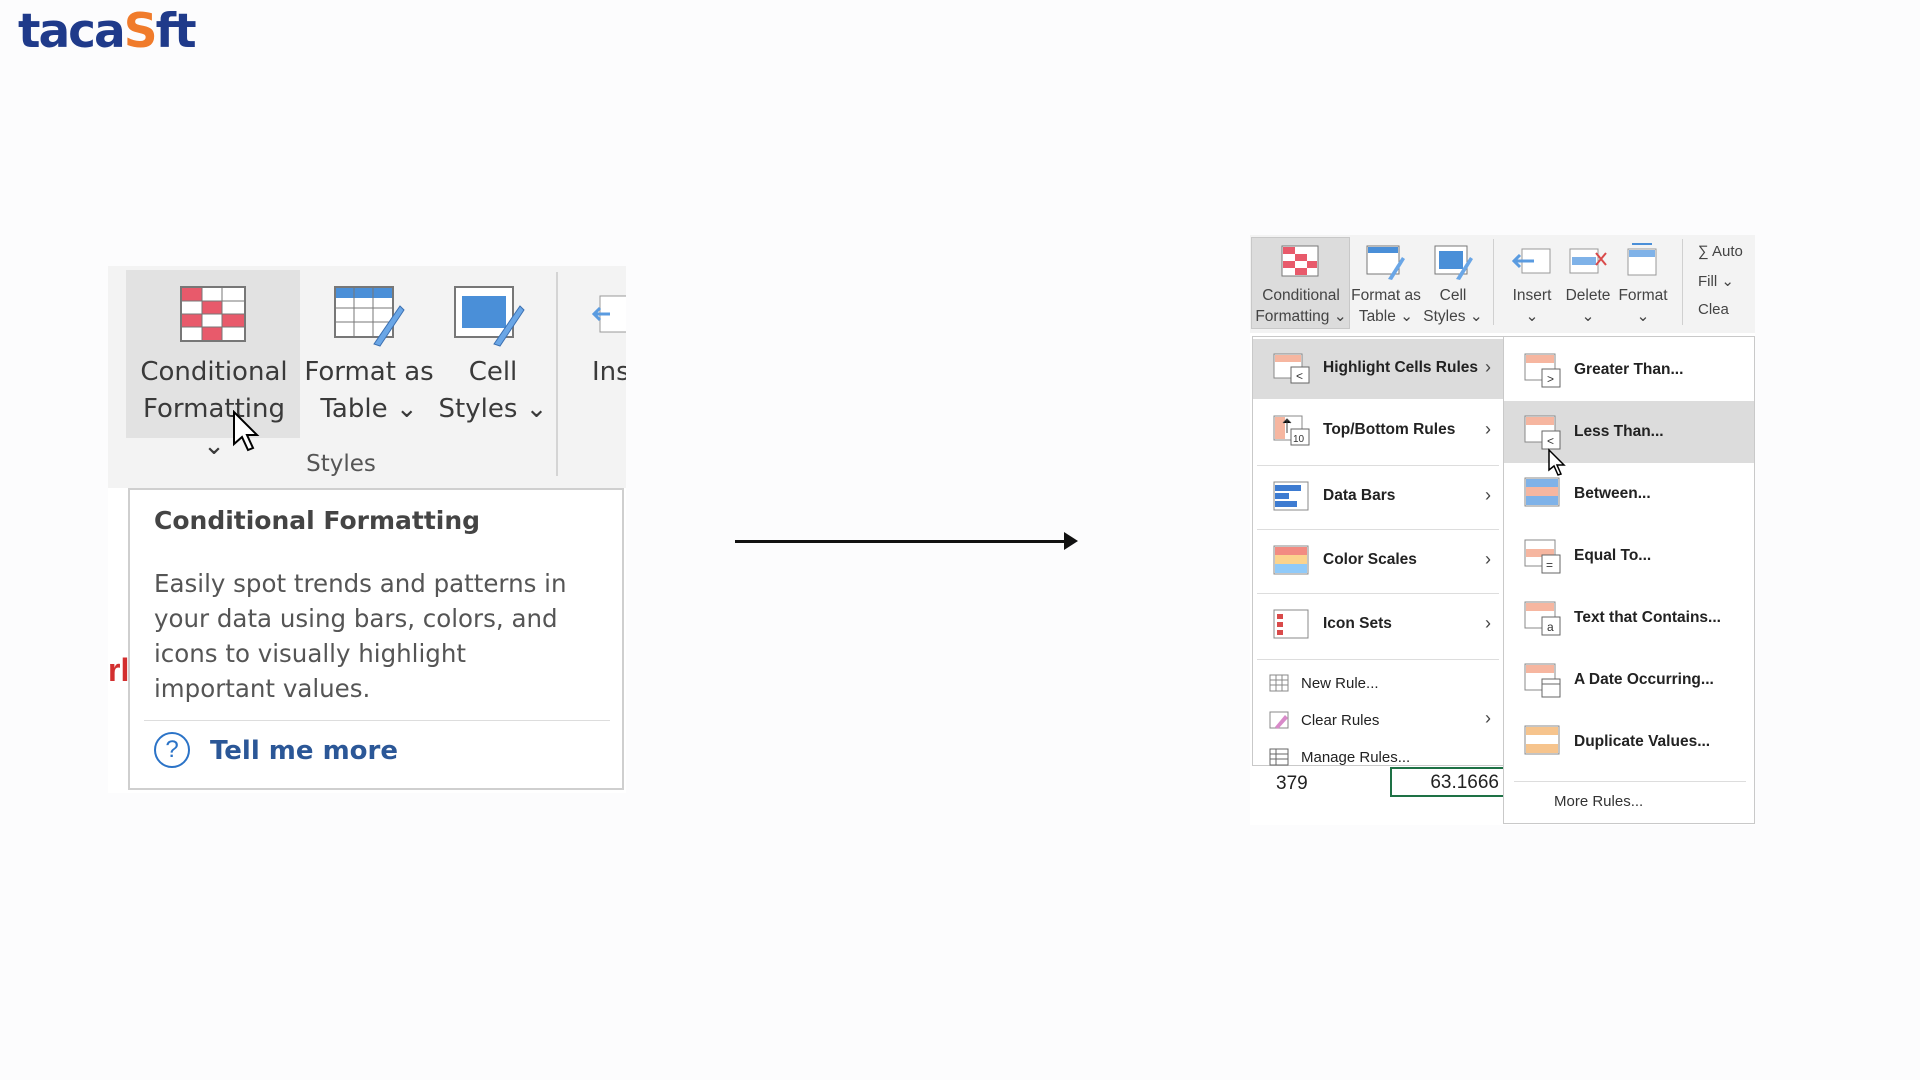 This screenshot has width=1920, height=1080. Describe the element at coordinates (1542, 432) in the screenshot. I see `less-than-icon: <` at that location.